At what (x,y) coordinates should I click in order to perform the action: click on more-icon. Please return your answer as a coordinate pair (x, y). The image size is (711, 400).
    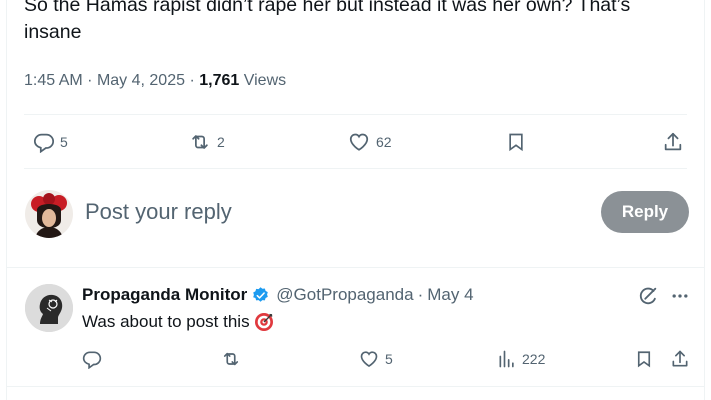
    Looking at the image, I should click on (680, 298).